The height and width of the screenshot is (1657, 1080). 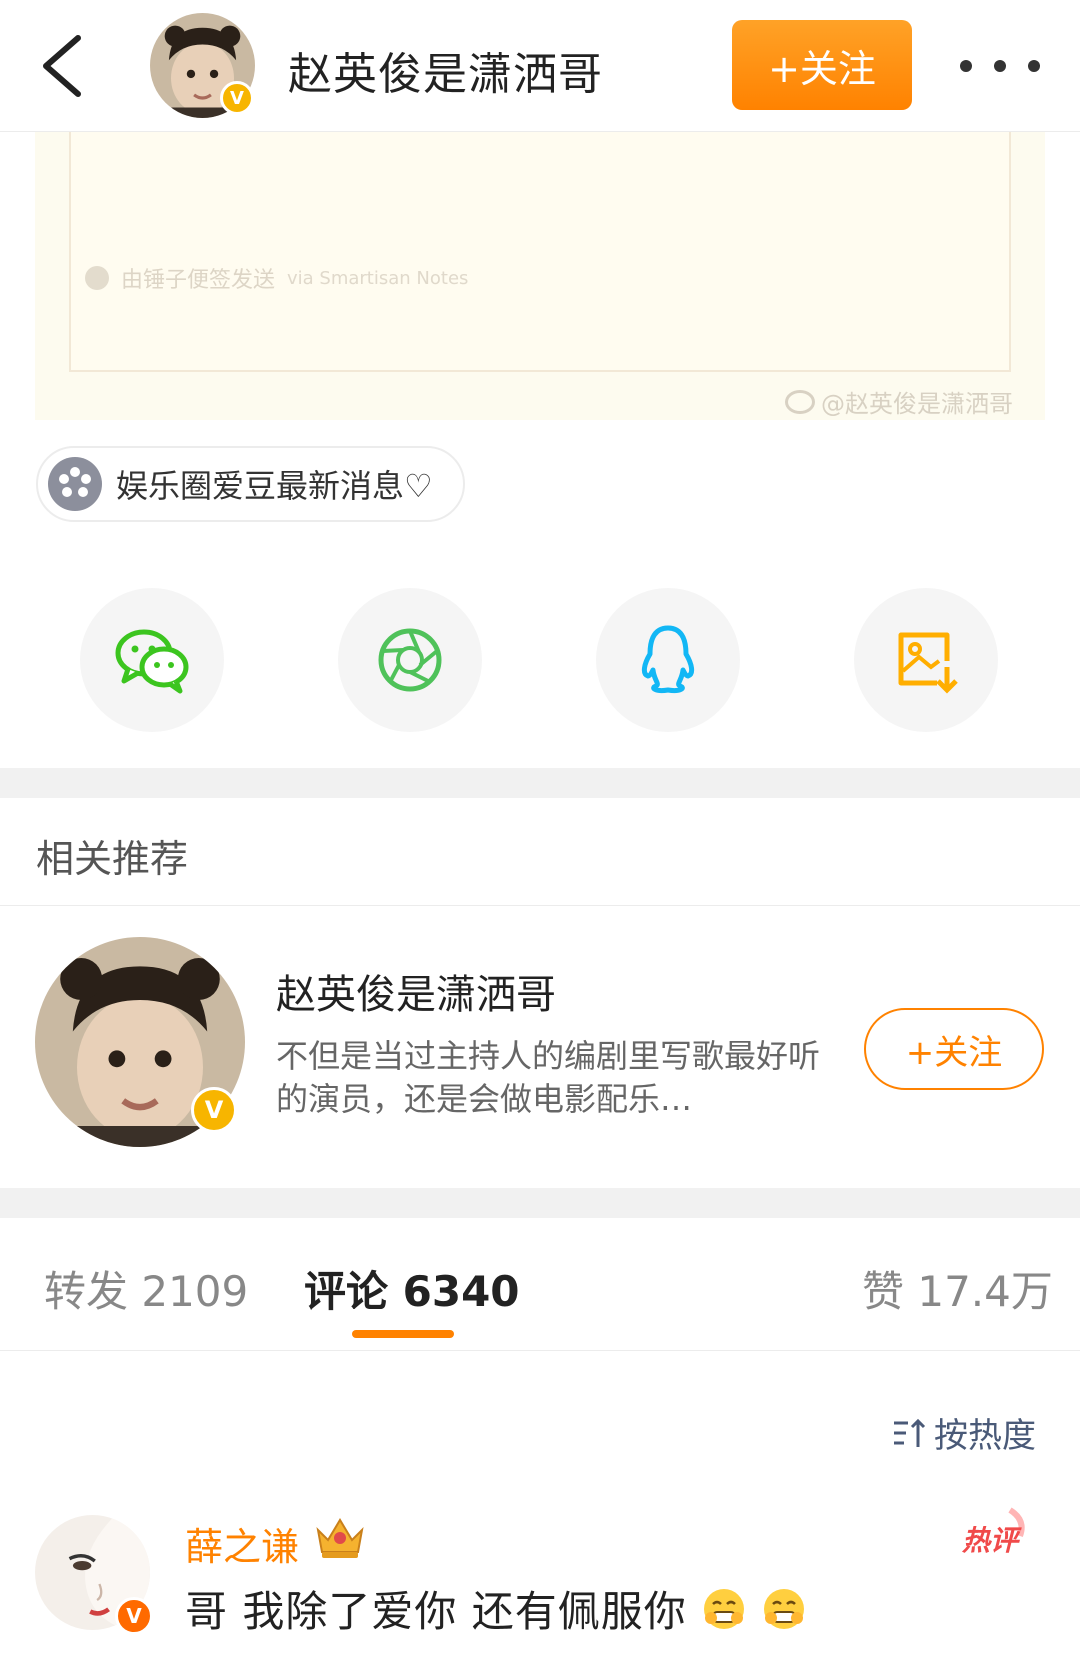 What do you see at coordinates (822, 65) in the screenshot?
I see `follow-button: +关注` at bounding box center [822, 65].